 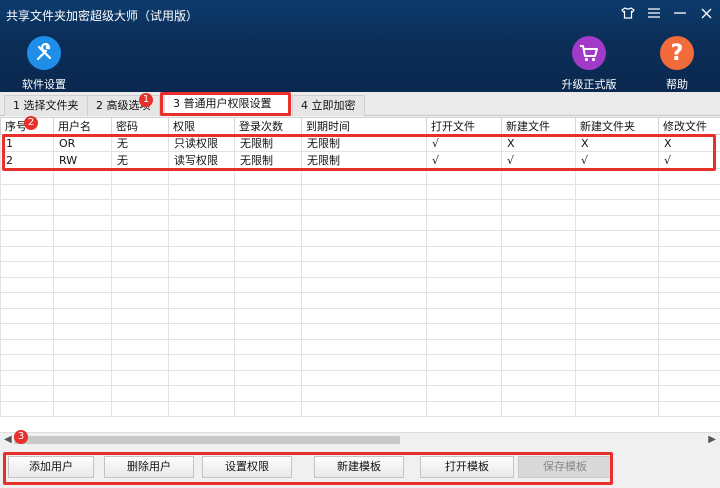 What do you see at coordinates (589, 64) in the screenshot?
I see `upgrade-button: 升级正式版` at bounding box center [589, 64].